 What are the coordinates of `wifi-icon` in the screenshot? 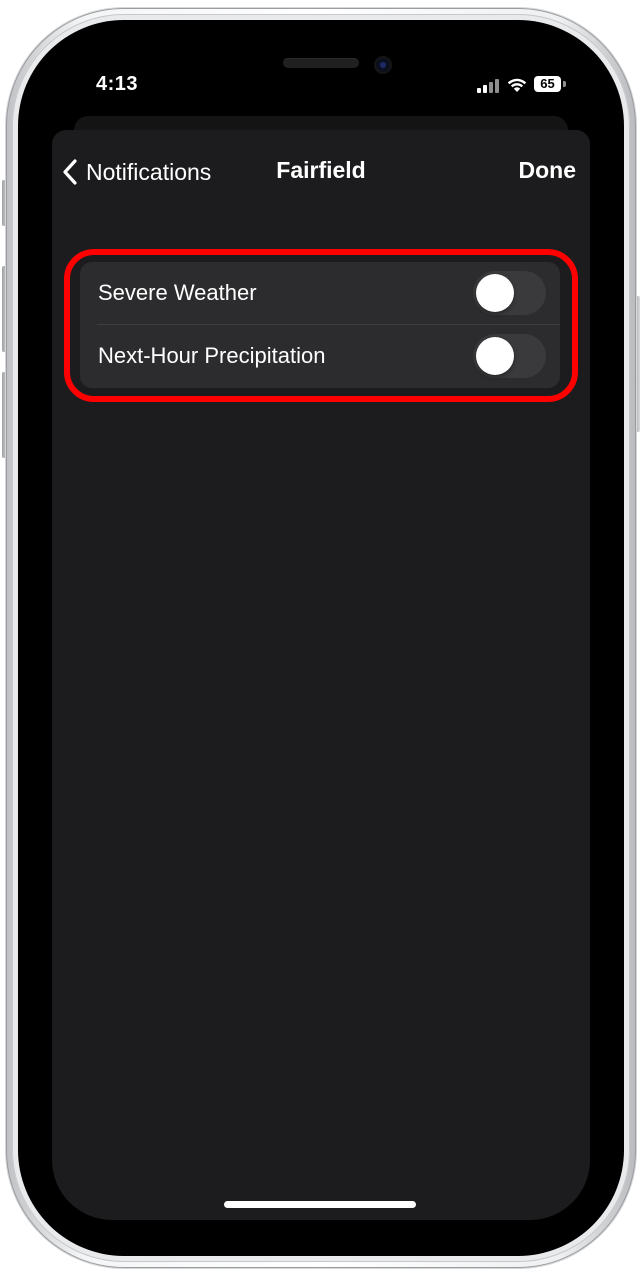 It's located at (517, 85).